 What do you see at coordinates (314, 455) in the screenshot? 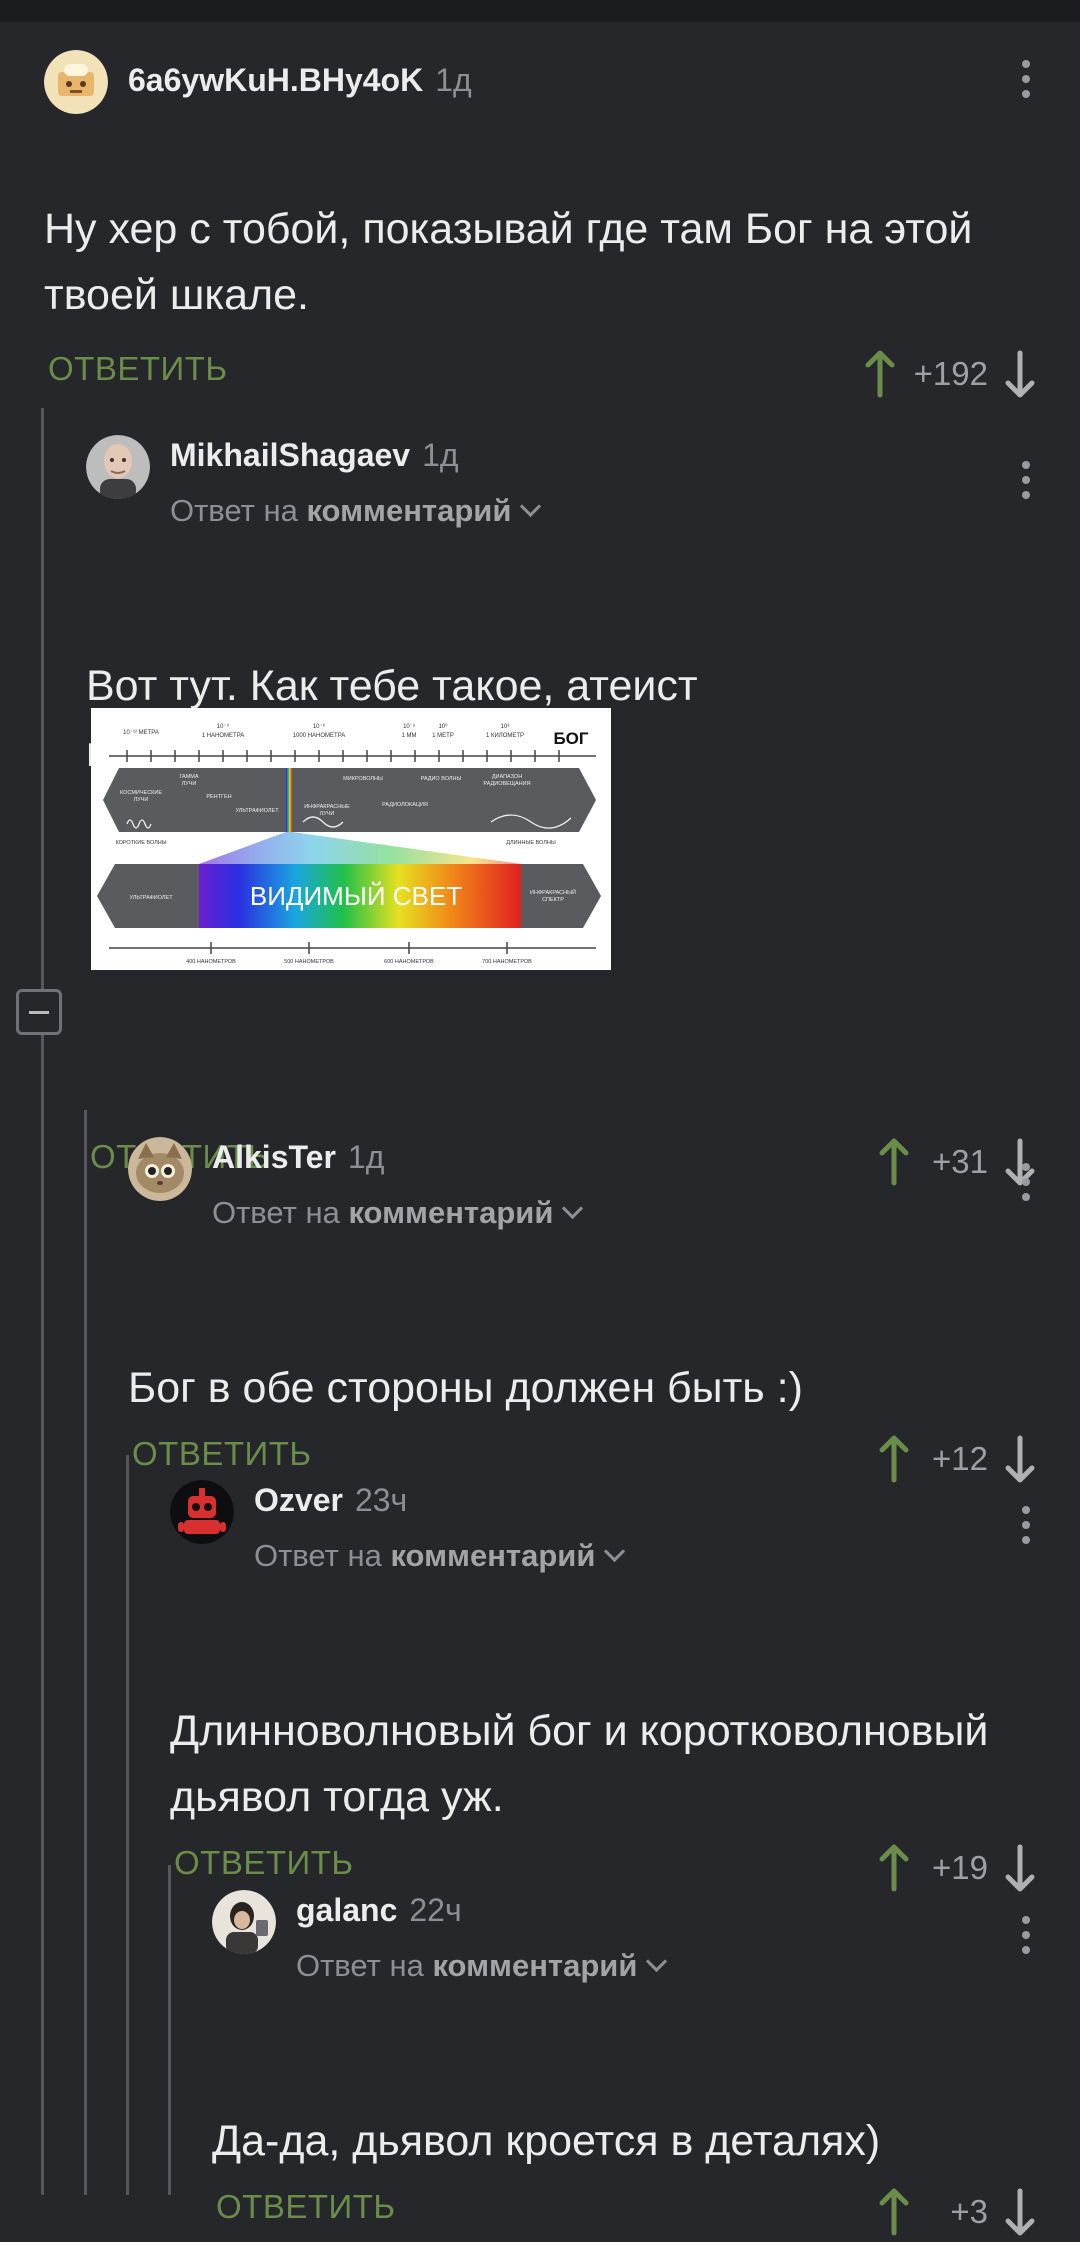
I see `username: MikhailShagaev 1д` at bounding box center [314, 455].